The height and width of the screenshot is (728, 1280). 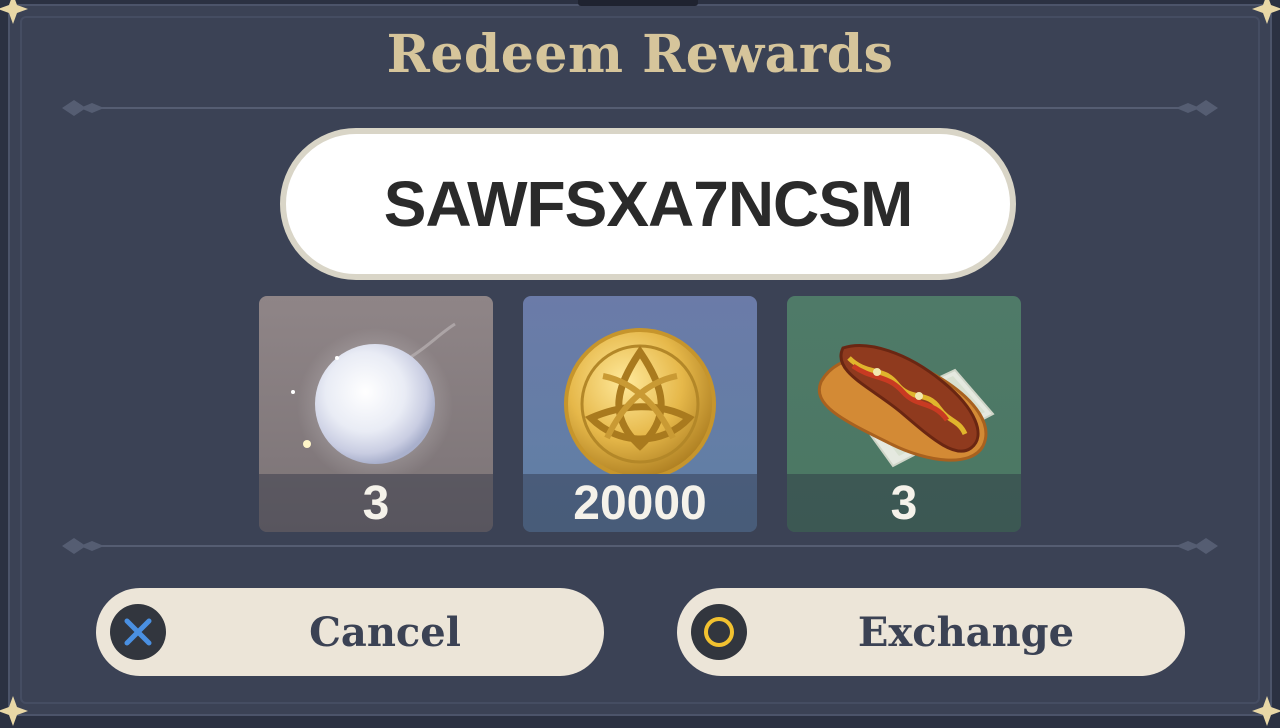 I want to click on hotdog-dish-icon, so click(x=906, y=406).